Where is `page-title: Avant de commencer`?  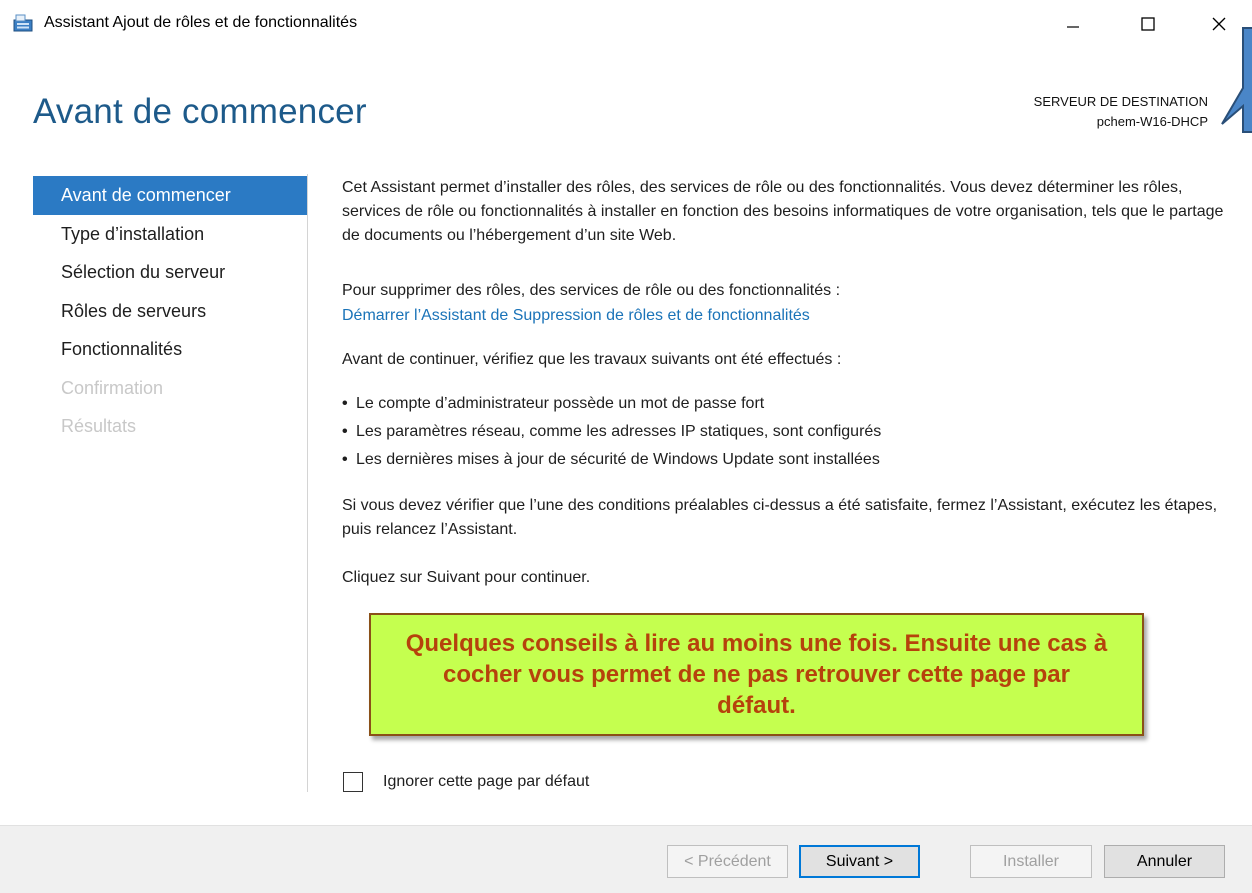 page-title: Avant de commencer is located at coordinates (200, 111).